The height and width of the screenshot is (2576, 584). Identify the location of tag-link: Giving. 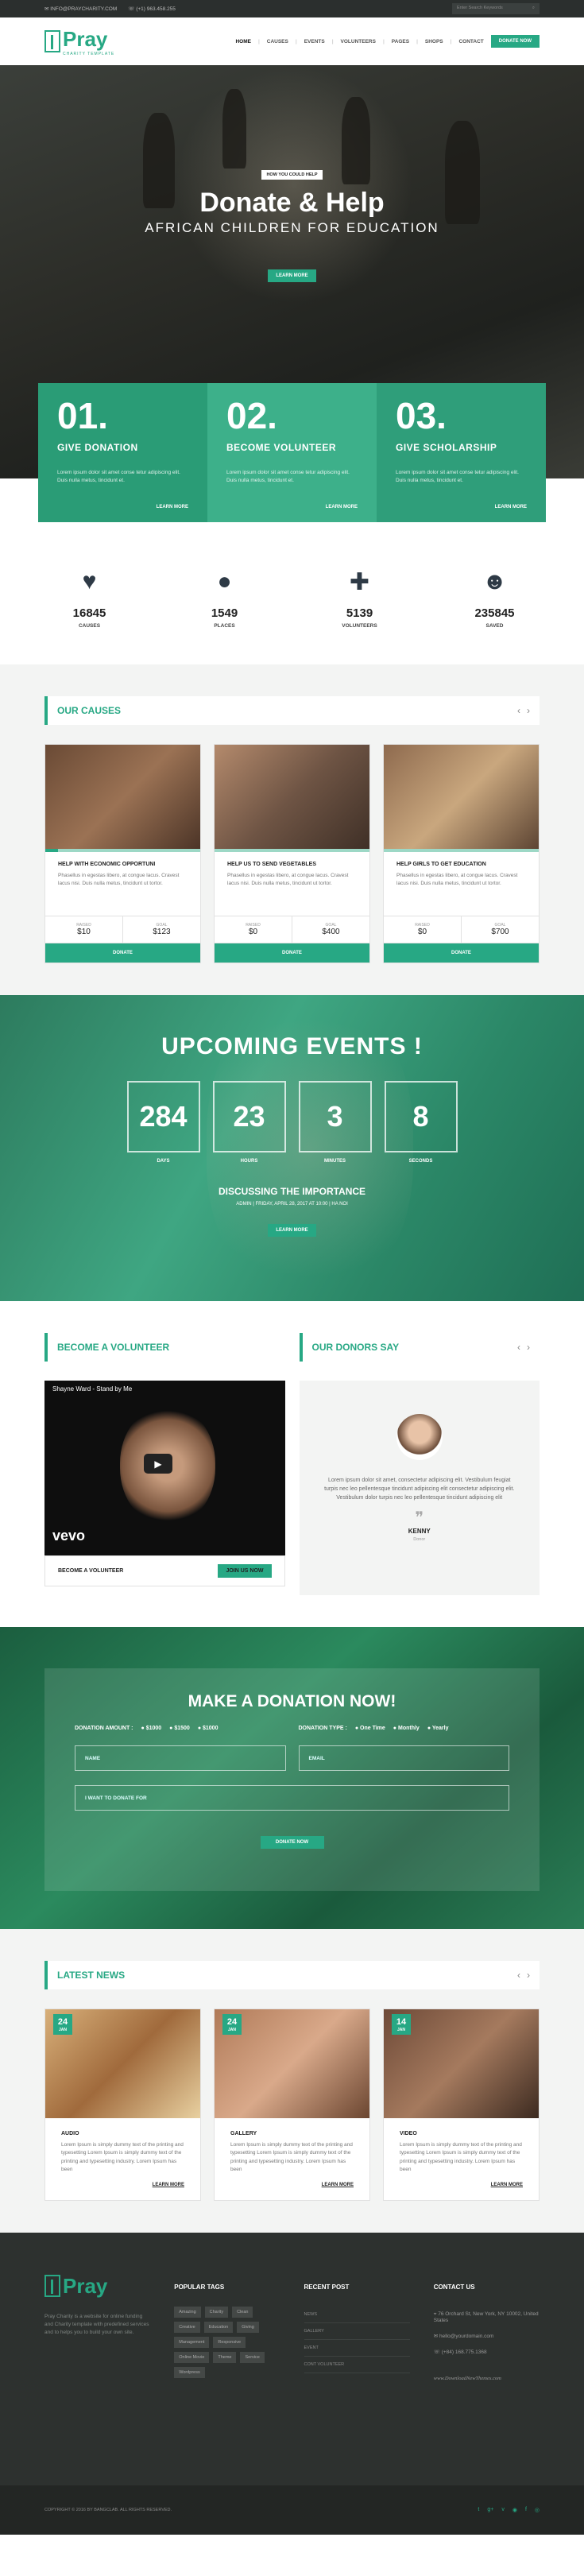
(248, 2327).